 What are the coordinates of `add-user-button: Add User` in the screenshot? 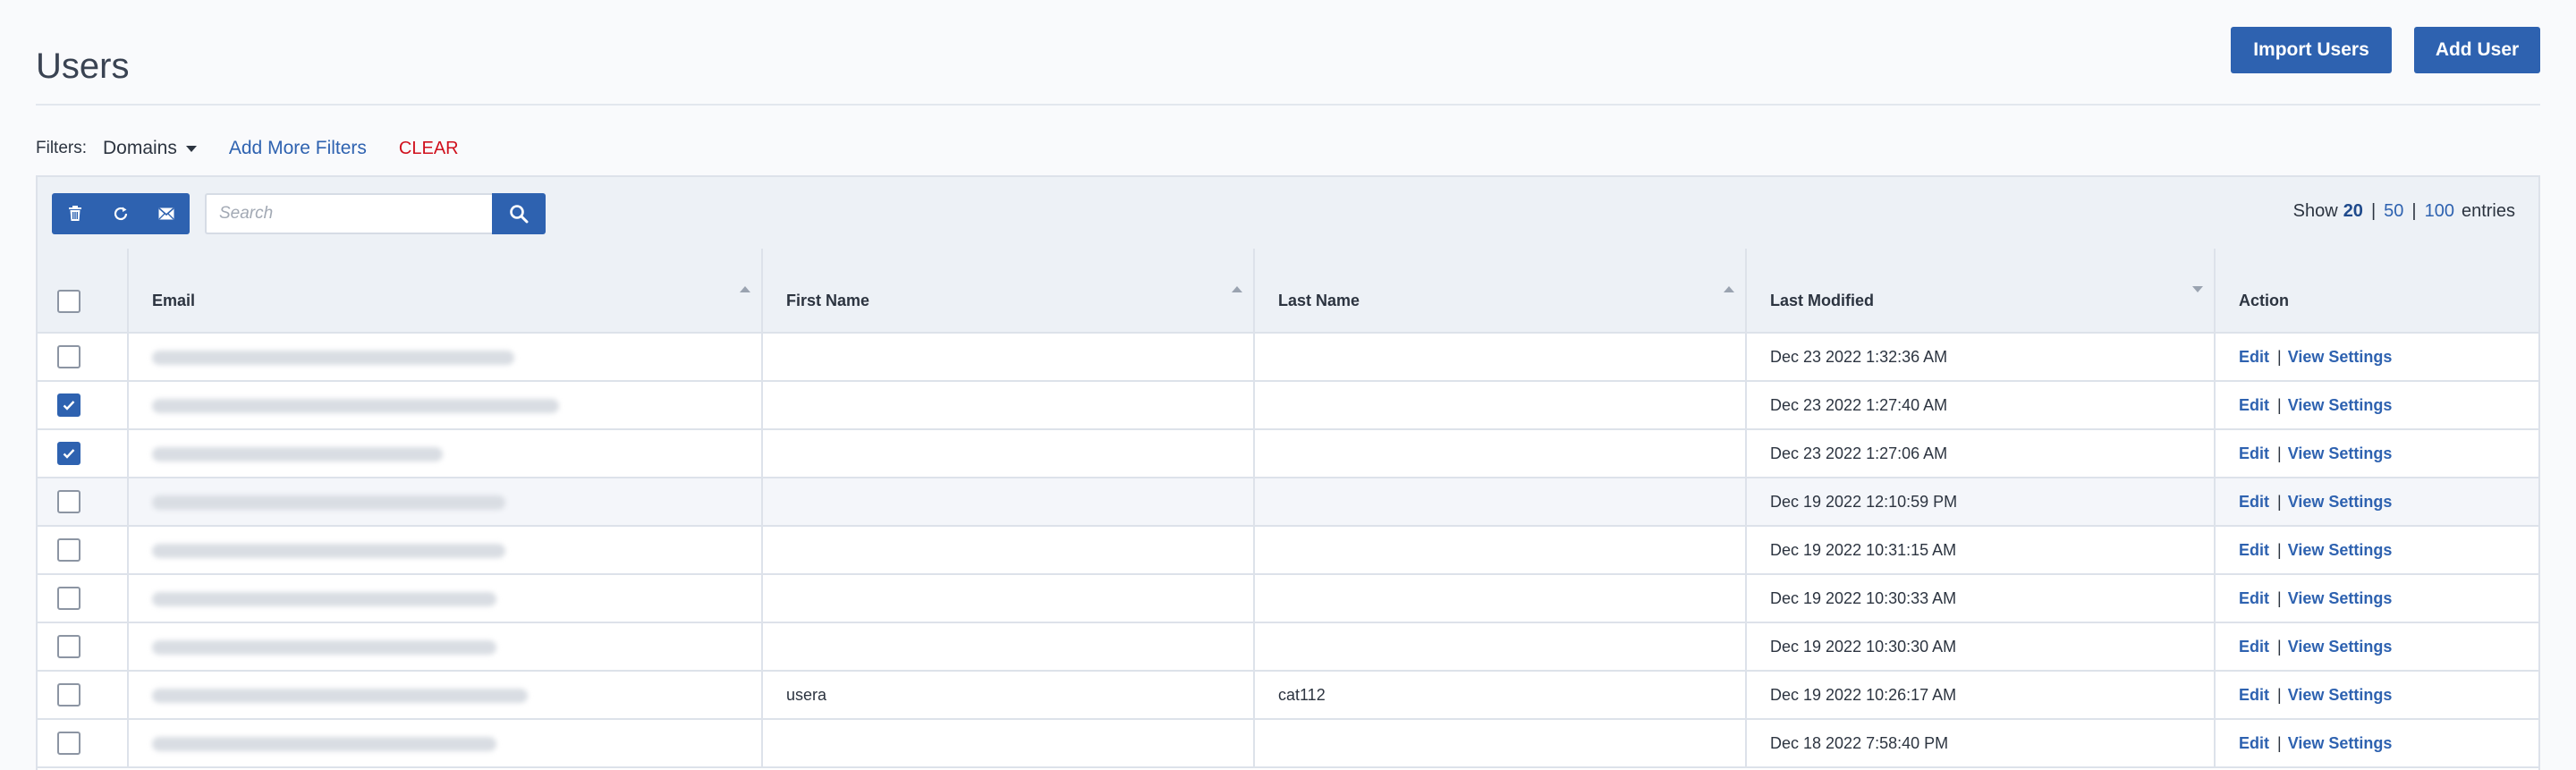 It's located at (2477, 50).